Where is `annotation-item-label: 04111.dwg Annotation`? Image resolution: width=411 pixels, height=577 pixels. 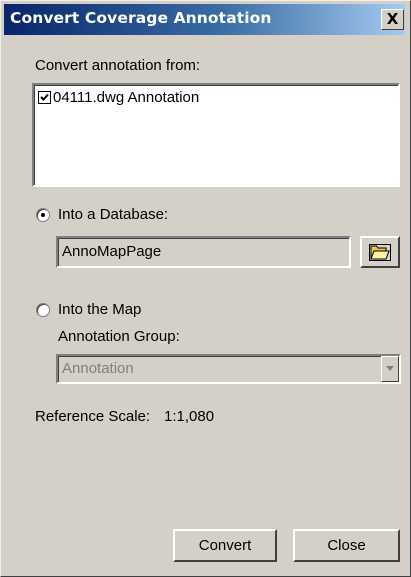 annotation-item-label: 04111.dwg Annotation is located at coordinates (126, 97).